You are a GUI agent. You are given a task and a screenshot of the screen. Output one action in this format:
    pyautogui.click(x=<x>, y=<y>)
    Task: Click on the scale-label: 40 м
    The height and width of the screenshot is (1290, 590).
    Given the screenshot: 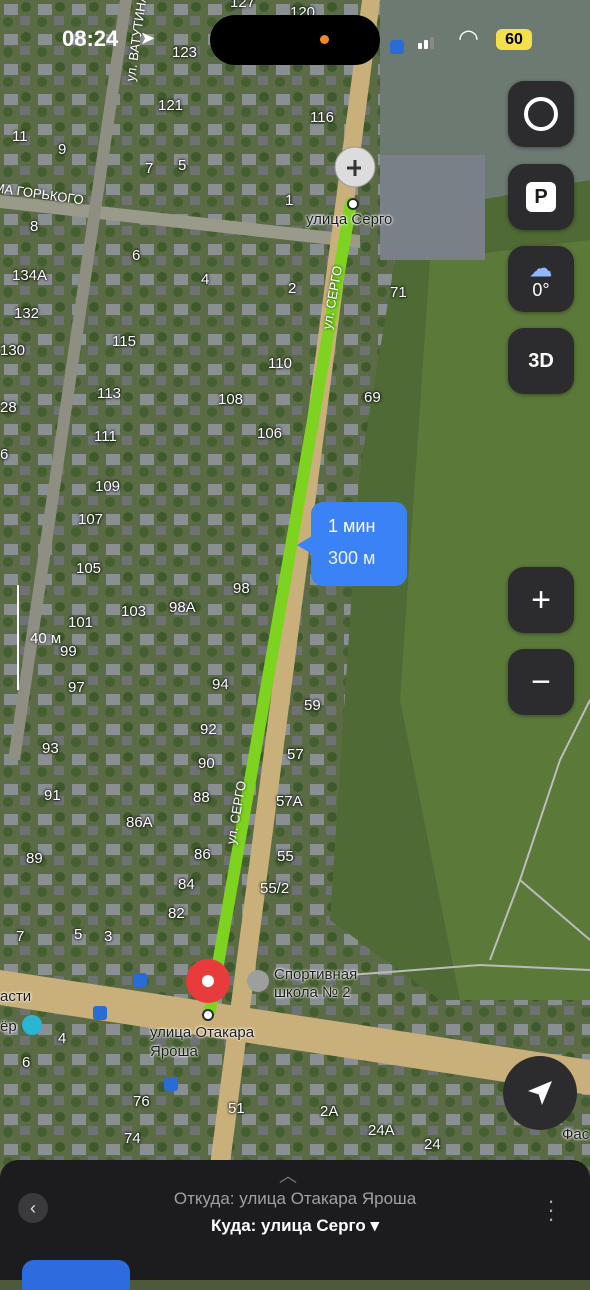 What is the action you would take?
    pyautogui.click(x=46, y=638)
    